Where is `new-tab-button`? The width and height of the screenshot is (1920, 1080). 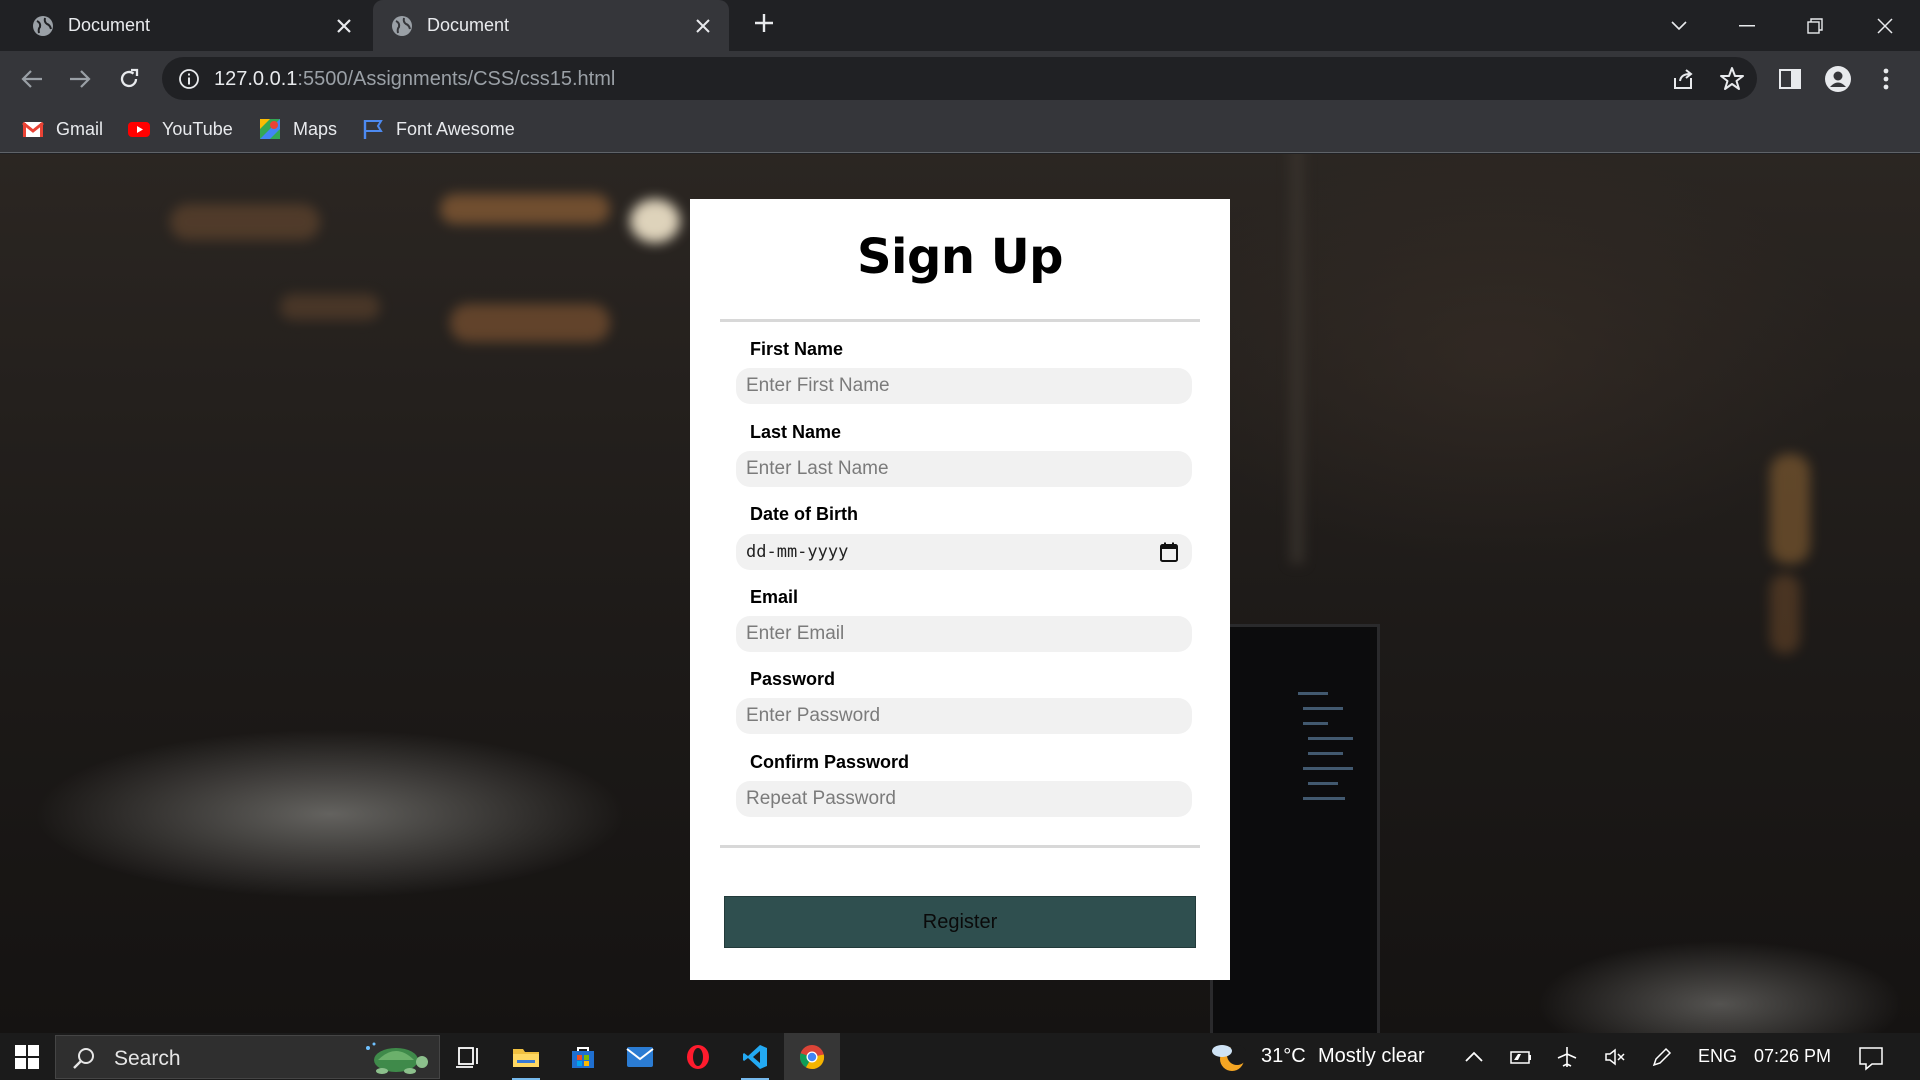
new-tab-button is located at coordinates (764, 26).